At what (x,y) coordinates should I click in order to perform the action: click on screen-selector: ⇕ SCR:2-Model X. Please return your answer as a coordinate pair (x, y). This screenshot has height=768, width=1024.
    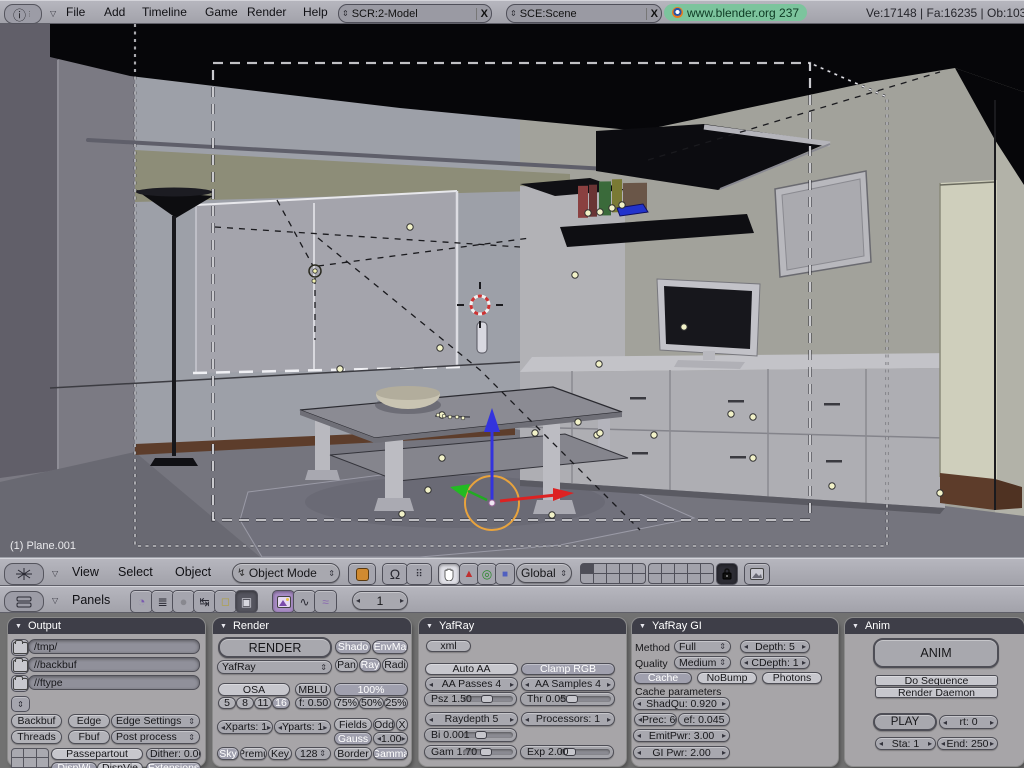
    Looking at the image, I should click on (415, 13).